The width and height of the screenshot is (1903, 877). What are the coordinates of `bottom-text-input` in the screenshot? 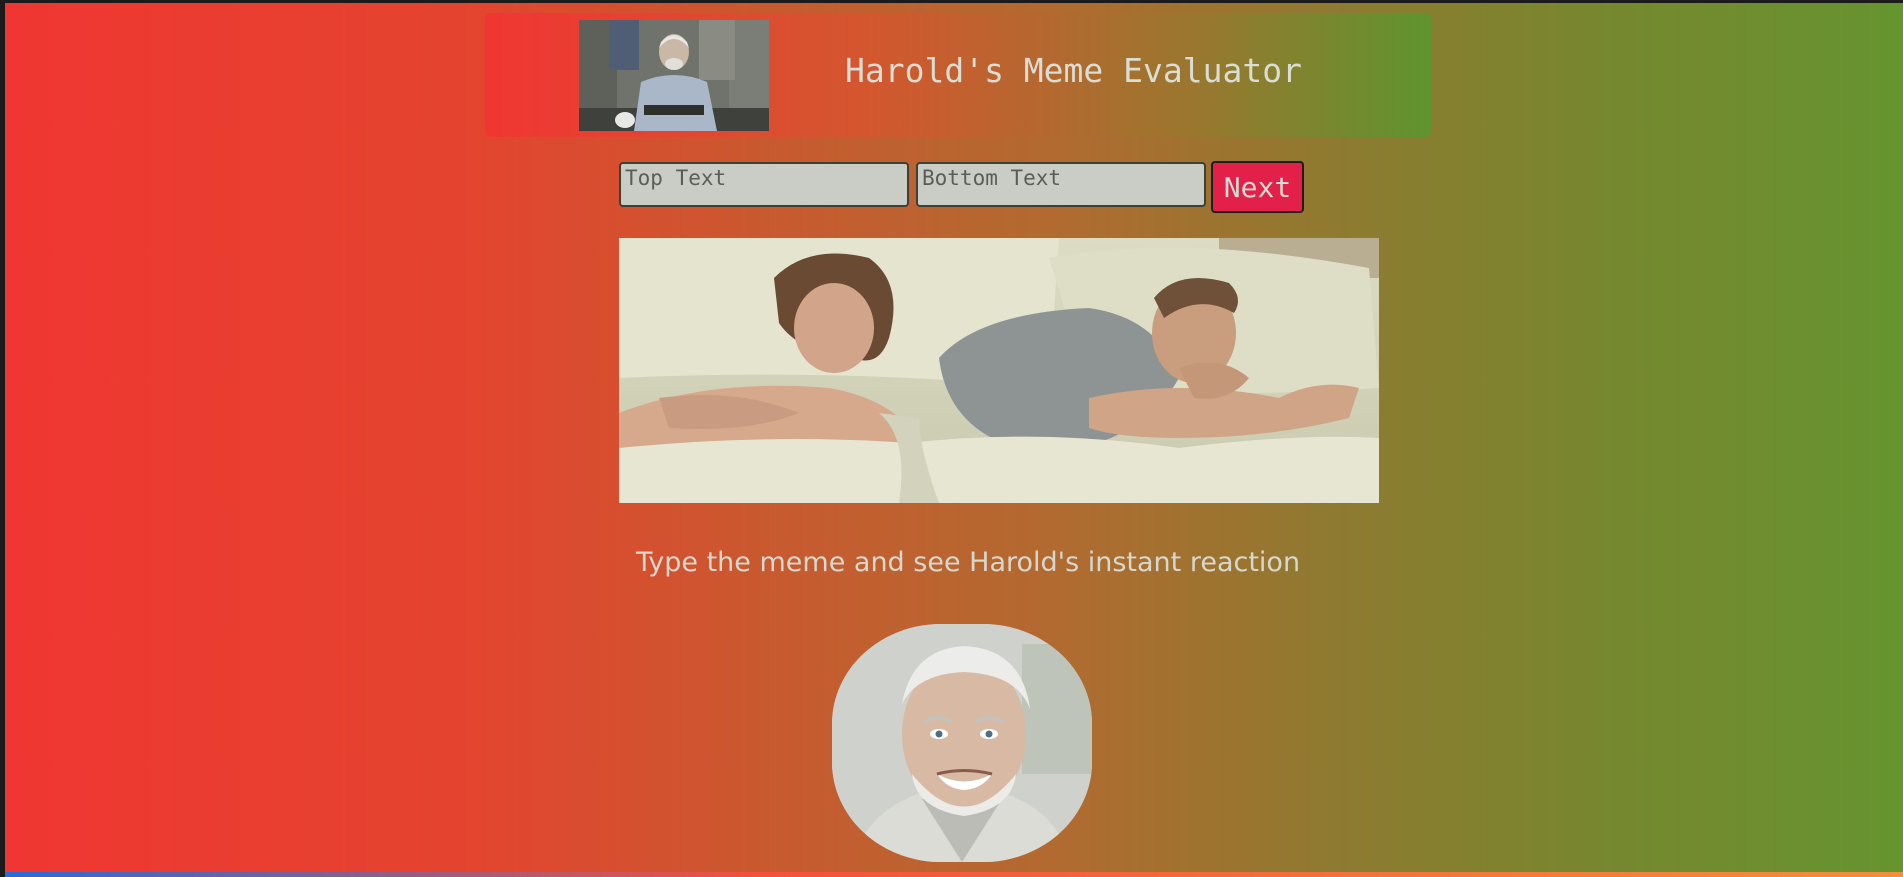 It's located at (1061, 184).